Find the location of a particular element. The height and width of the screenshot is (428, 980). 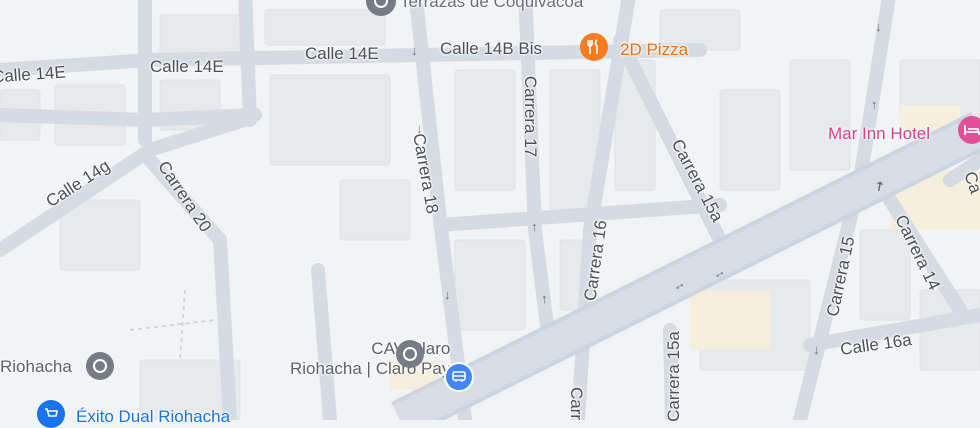

bus-icon is located at coordinates (459, 377).